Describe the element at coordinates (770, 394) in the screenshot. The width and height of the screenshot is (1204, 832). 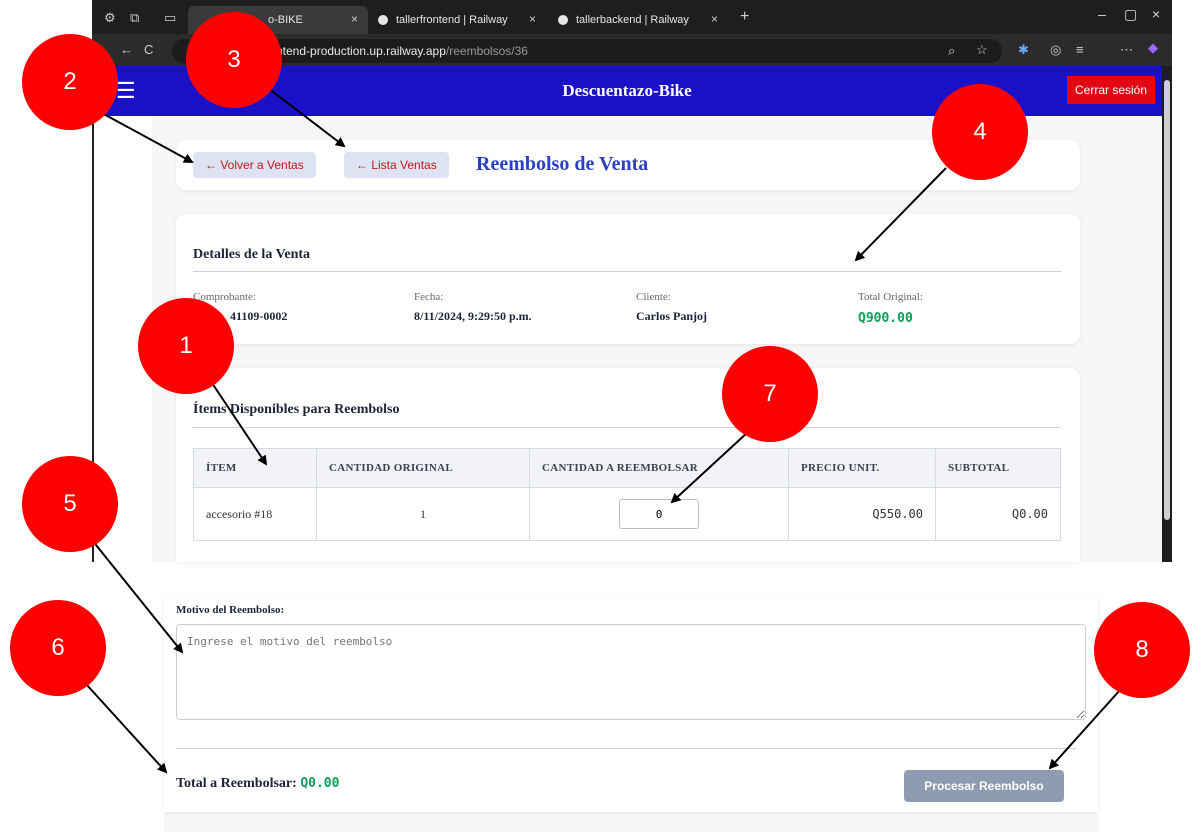
I see `annotation-marker-7: 7` at that location.